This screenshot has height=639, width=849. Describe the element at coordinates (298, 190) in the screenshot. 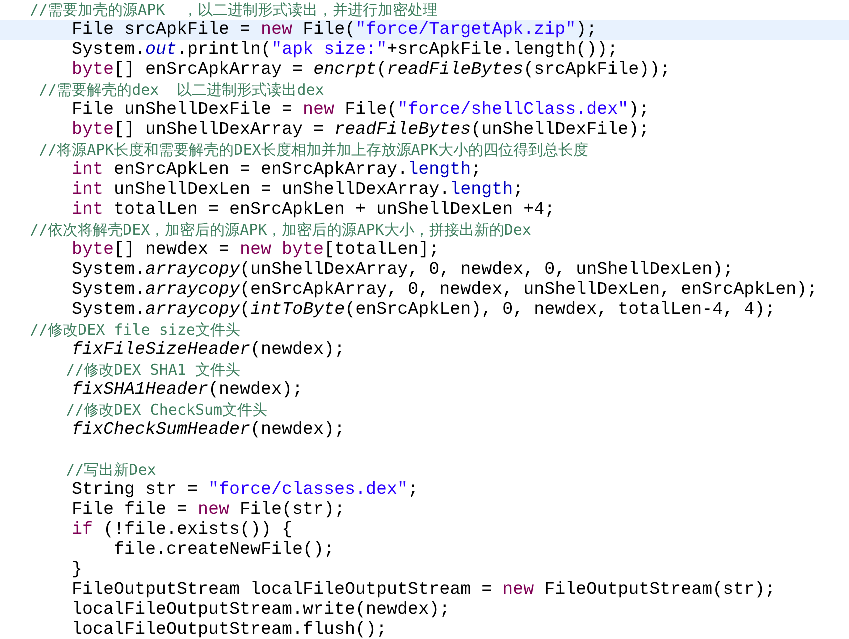

I see `code-line: int unShellDexLen = unShellDexArray.length;` at that location.